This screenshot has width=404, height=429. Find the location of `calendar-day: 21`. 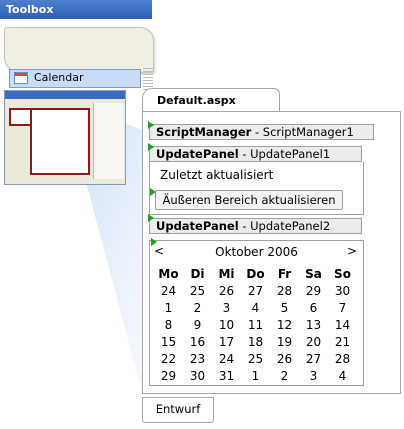

calendar-day: 21 is located at coordinates (342, 341).